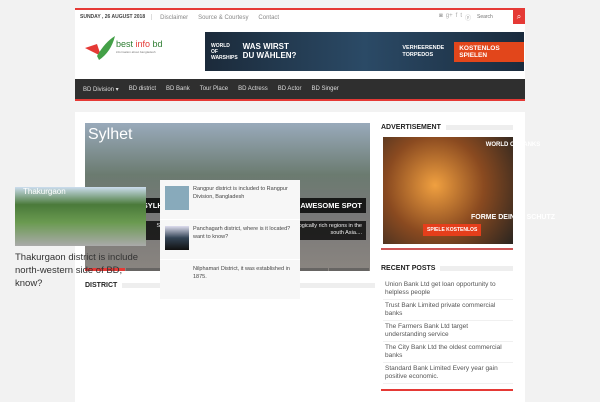 Image resolution: width=600 pixels, height=402 pixels. I want to click on contact-link: Contact, so click(268, 18).